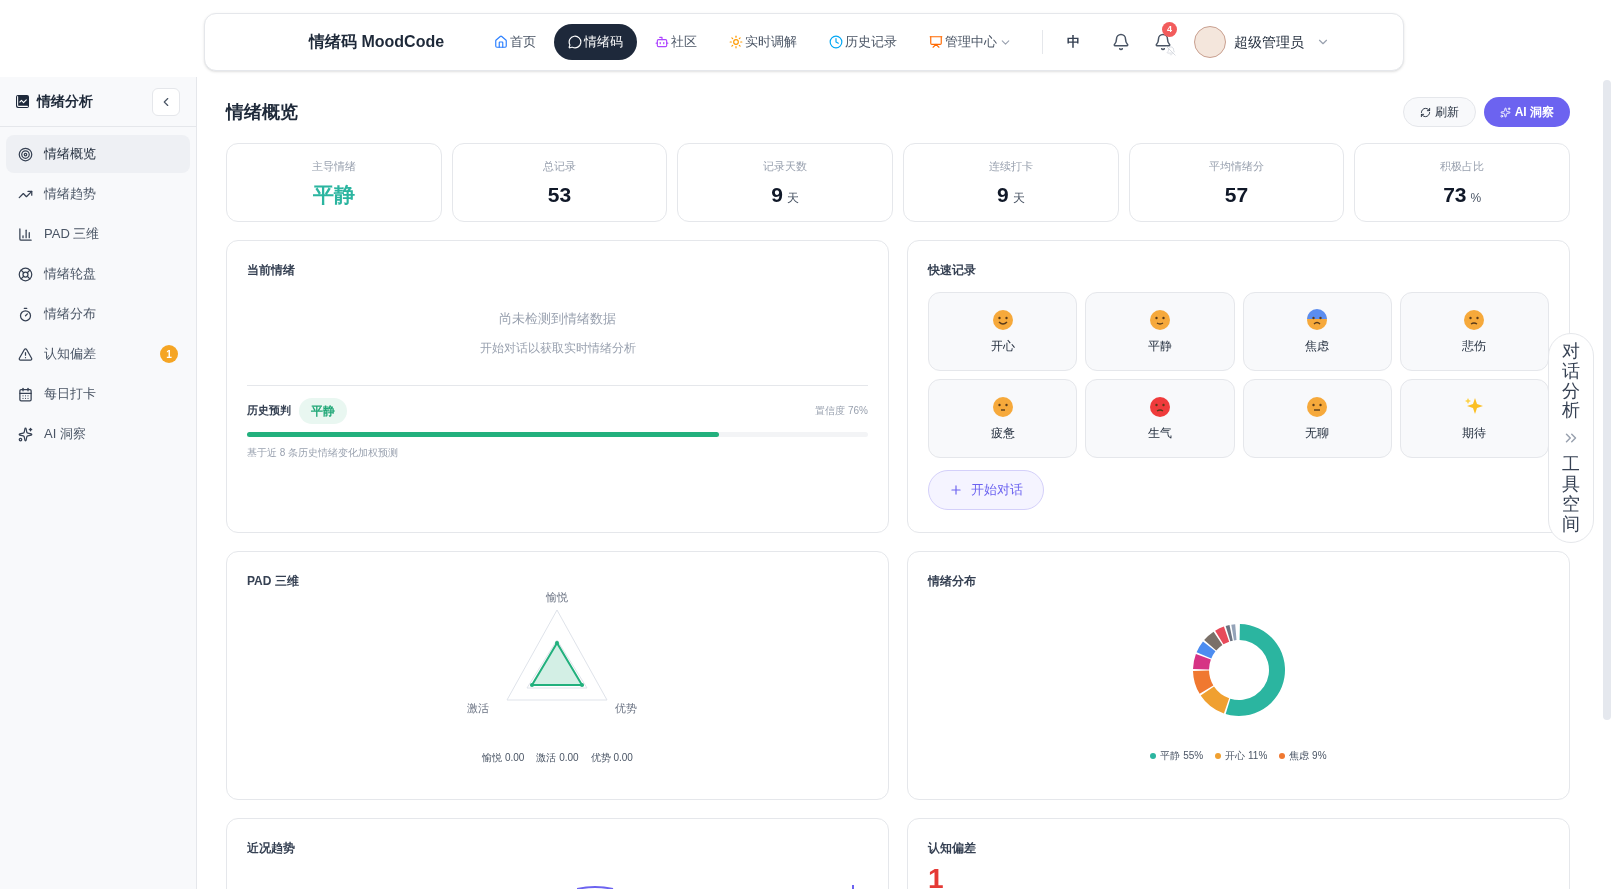 The height and width of the screenshot is (889, 1613). Describe the element at coordinates (1003, 331) in the screenshot. I see `mood-button: 开心` at that location.